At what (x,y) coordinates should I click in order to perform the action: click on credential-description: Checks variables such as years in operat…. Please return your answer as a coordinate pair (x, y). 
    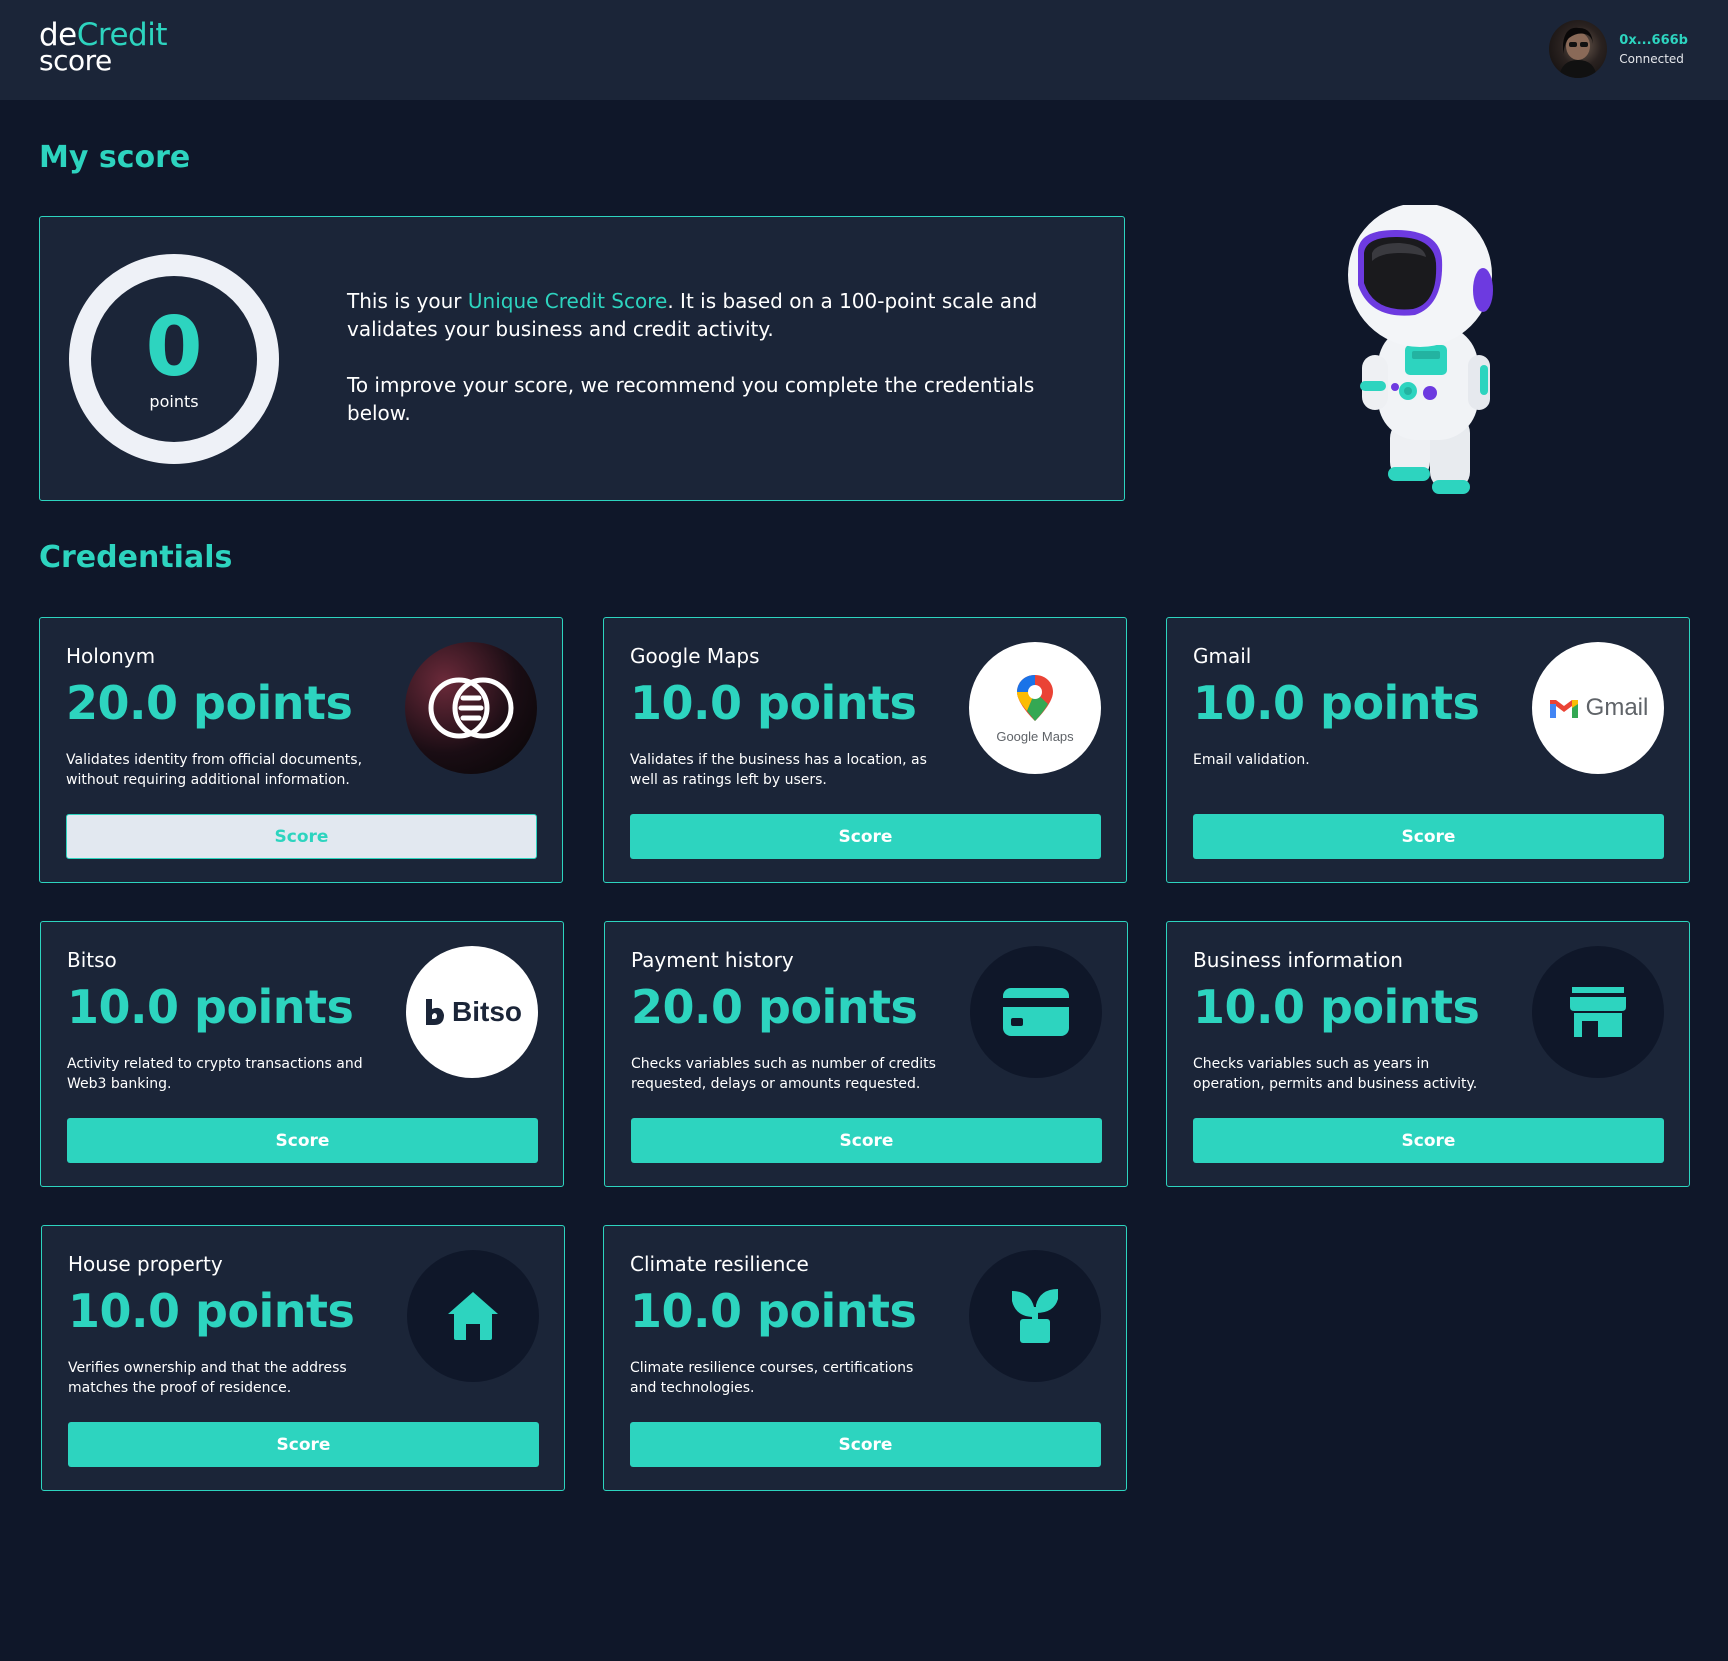
    Looking at the image, I should click on (1335, 1074).